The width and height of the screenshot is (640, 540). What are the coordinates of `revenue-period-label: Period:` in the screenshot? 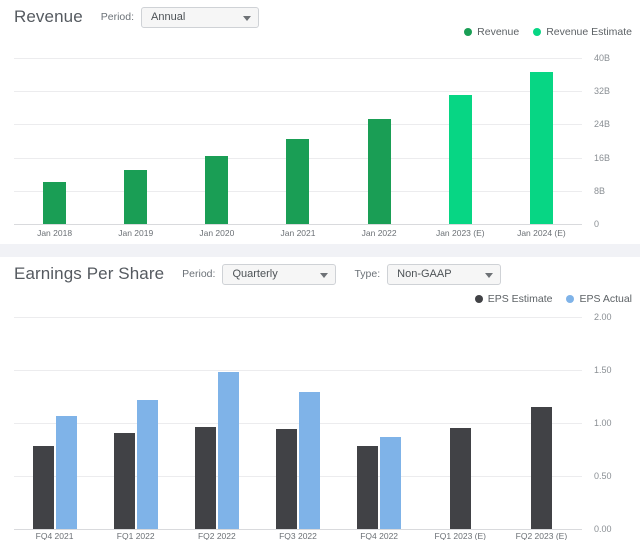 It's located at (117, 17).